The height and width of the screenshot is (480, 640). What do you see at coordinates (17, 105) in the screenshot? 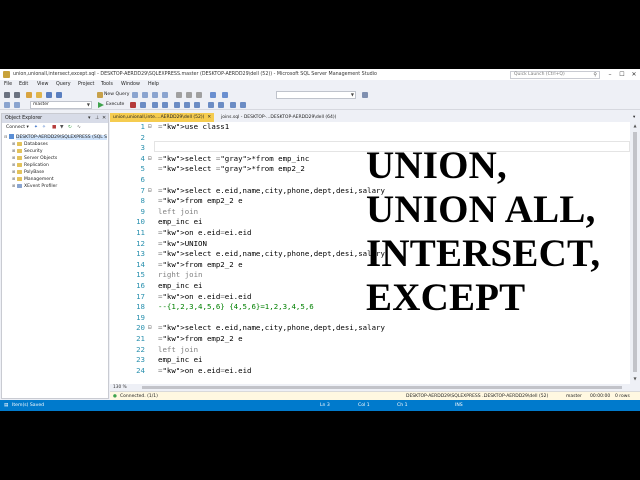
I see `change-connection-icon` at bounding box center [17, 105].